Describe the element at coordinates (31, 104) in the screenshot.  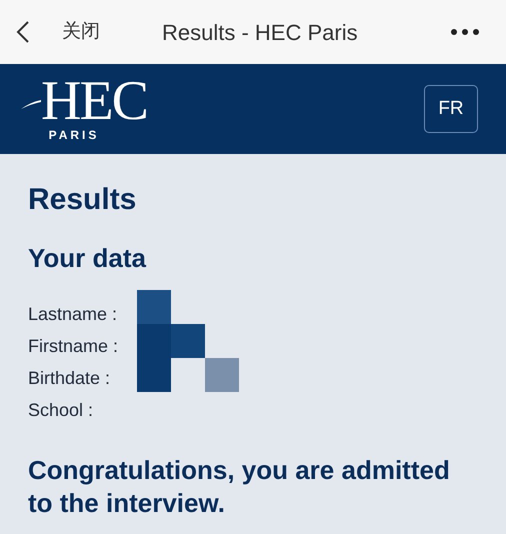
I see `swoosh-icon` at that location.